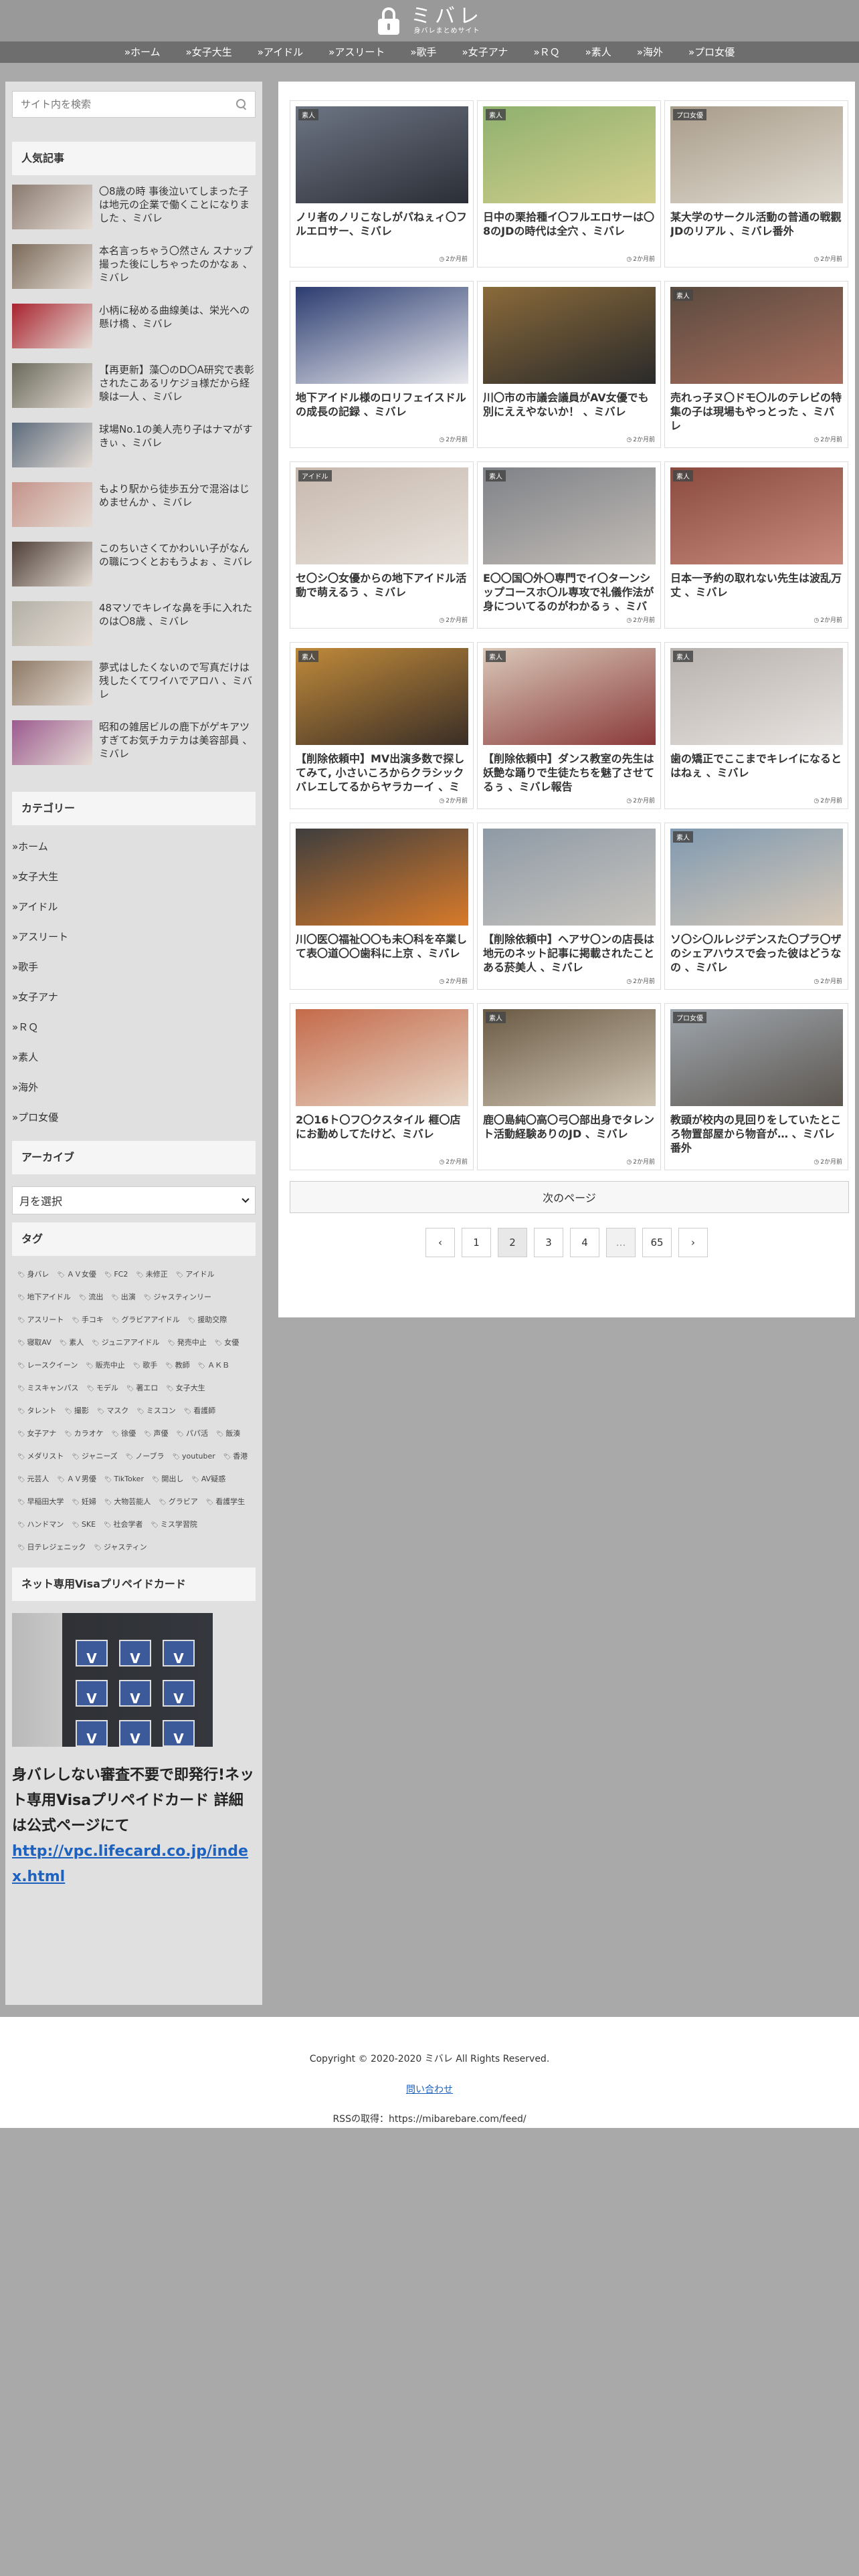  What do you see at coordinates (207, 1320) in the screenshot?
I see `tag-item: 援助交際` at bounding box center [207, 1320].